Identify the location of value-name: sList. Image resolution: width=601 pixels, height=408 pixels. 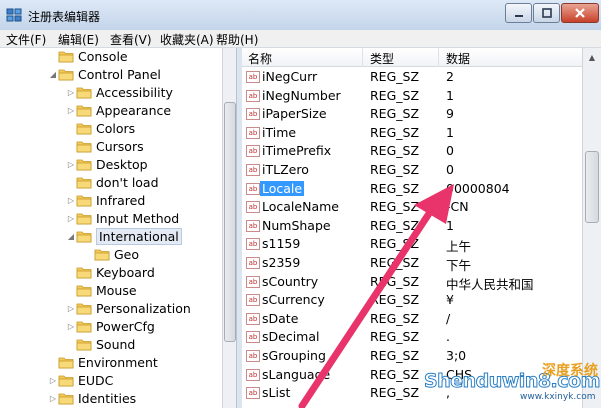
(276, 393).